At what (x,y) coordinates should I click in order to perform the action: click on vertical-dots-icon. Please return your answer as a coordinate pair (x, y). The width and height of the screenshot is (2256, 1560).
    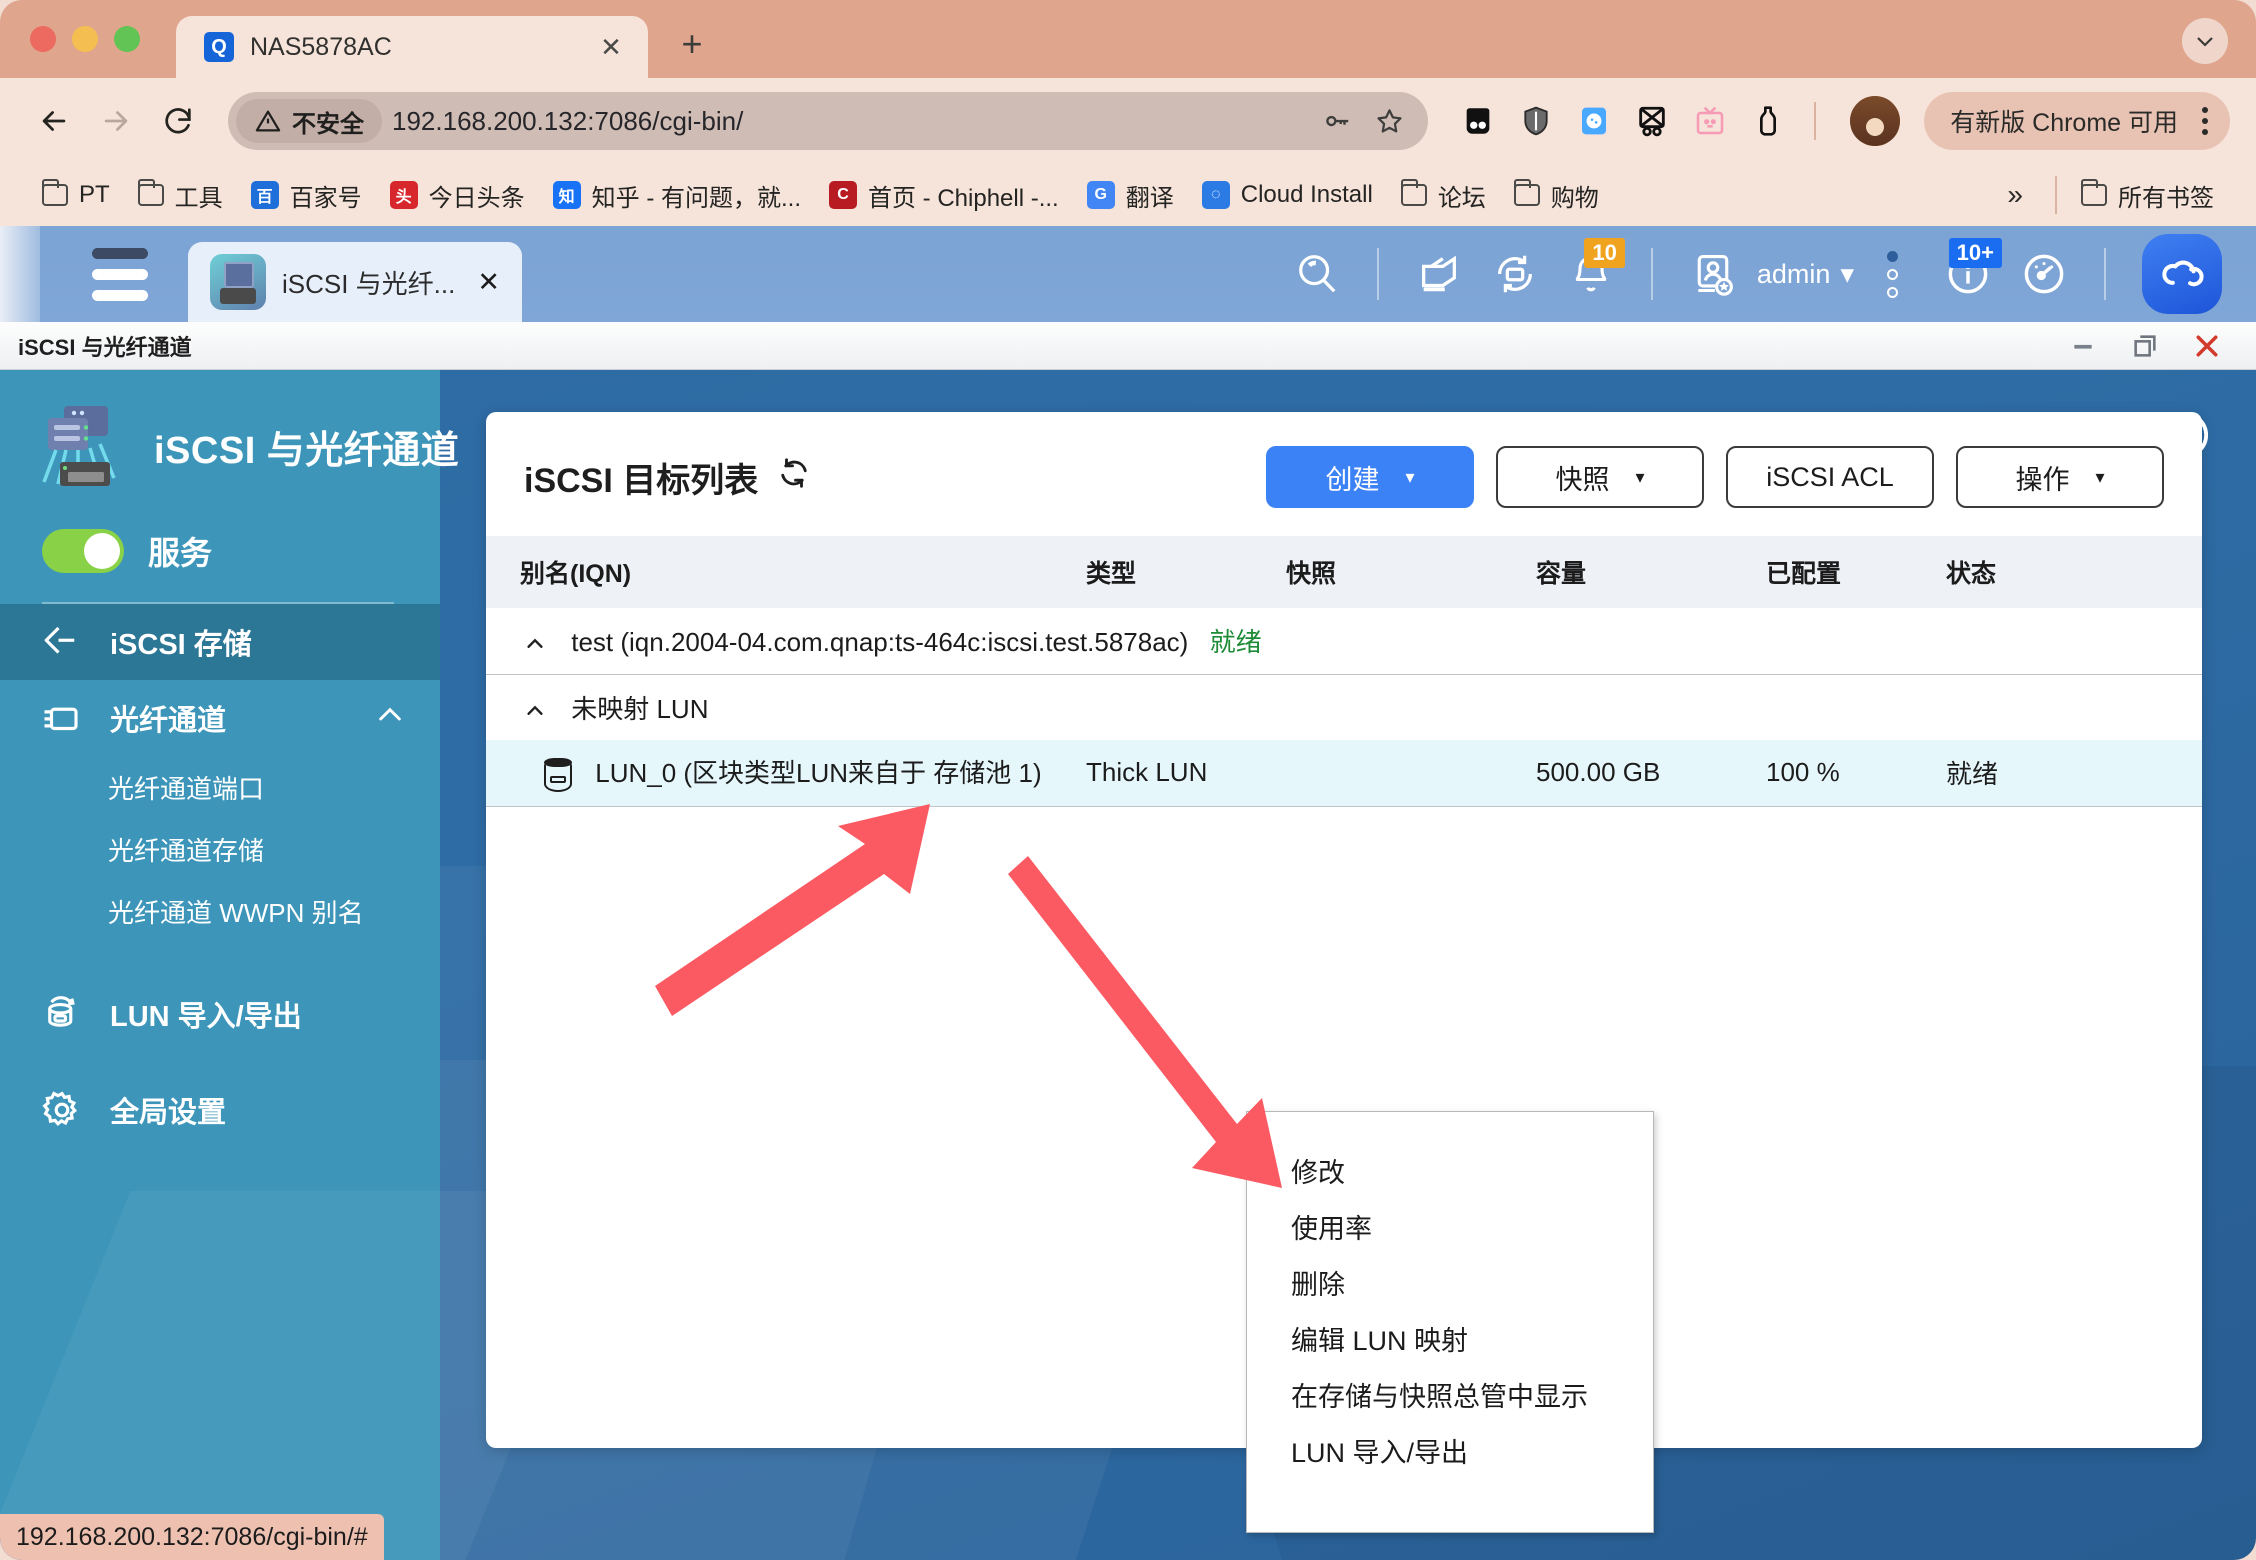
    Looking at the image, I should click on (1892, 274).